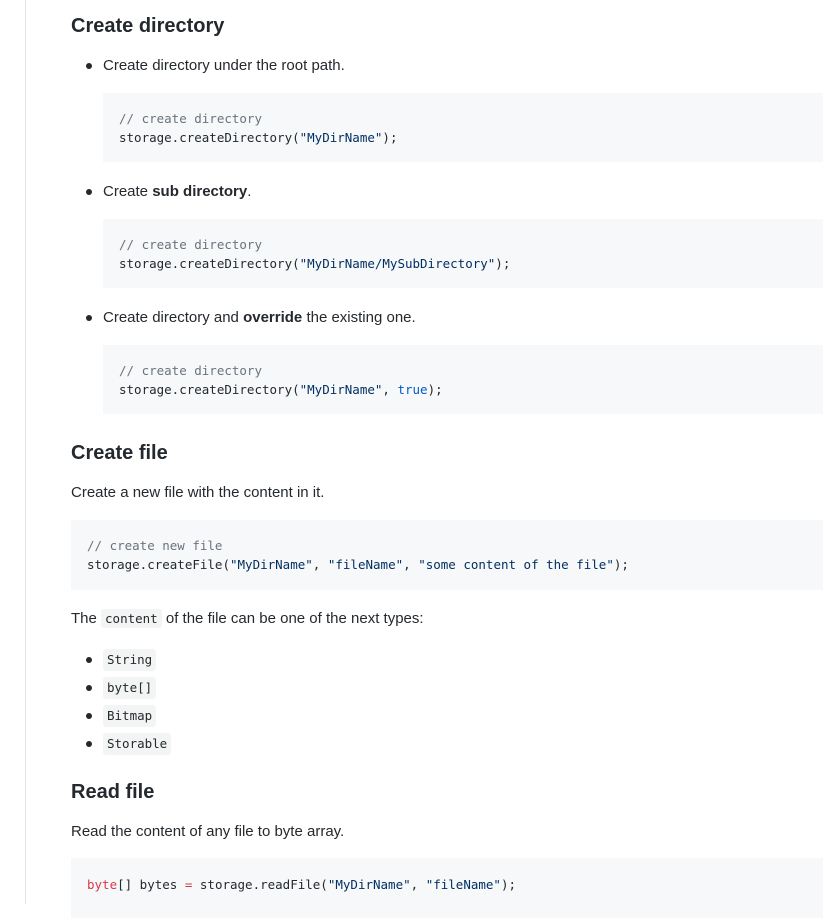  Describe the element at coordinates (102, 884) in the screenshot. I see `code-type: byte` at that location.